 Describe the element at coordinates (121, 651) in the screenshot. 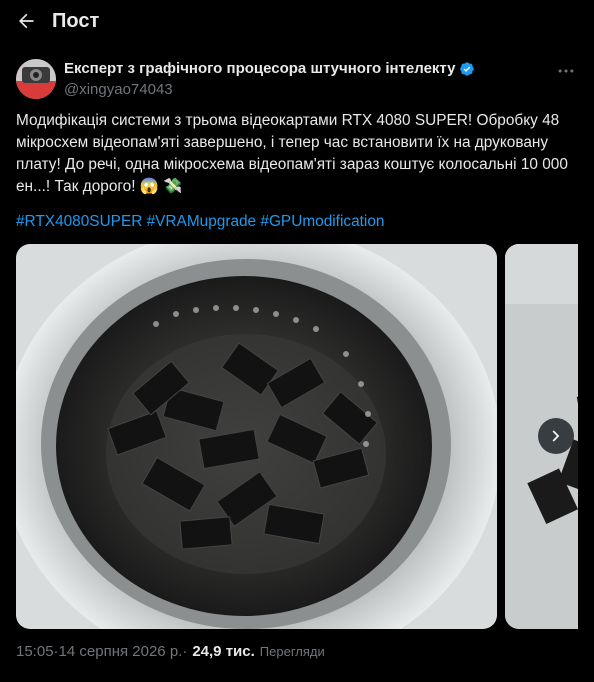

I see `post-date: 14 серпня 2026 р.` at that location.